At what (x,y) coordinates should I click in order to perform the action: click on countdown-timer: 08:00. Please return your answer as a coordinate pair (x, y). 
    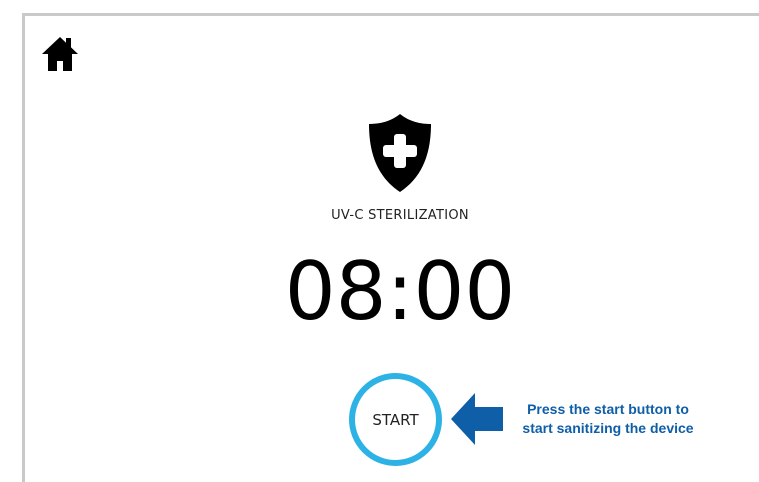
    Looking at the image, I should click on (400, 291).